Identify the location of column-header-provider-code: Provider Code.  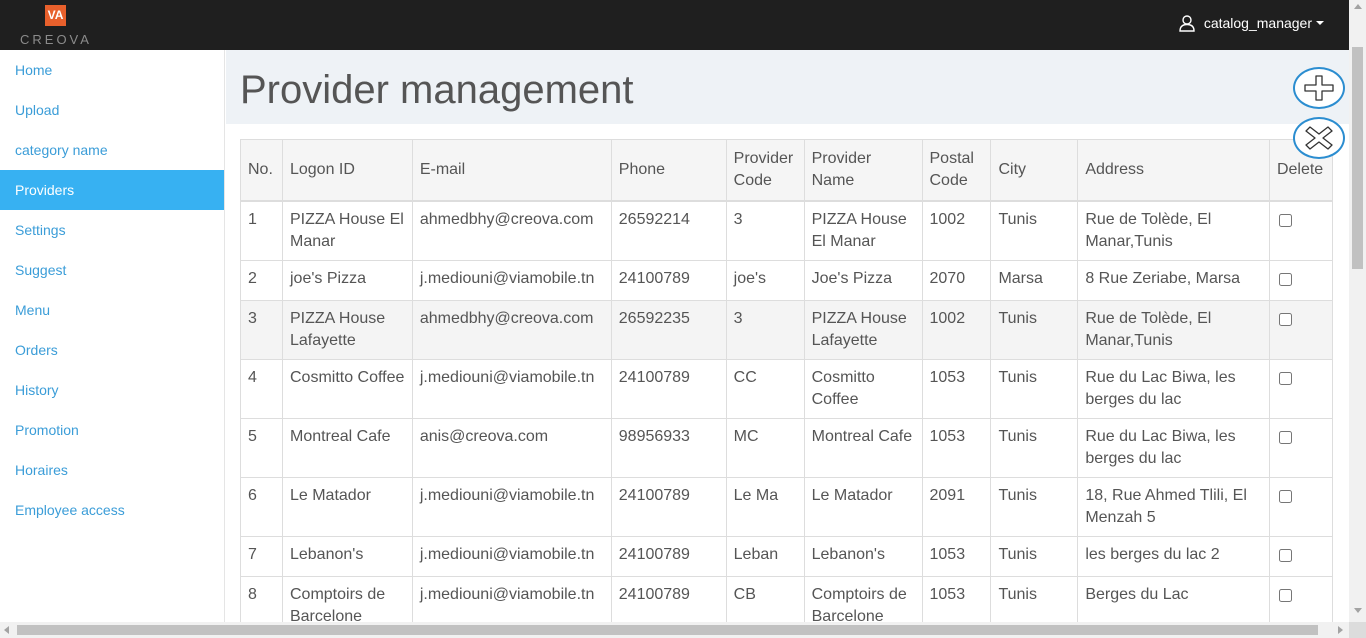
(765, 170).